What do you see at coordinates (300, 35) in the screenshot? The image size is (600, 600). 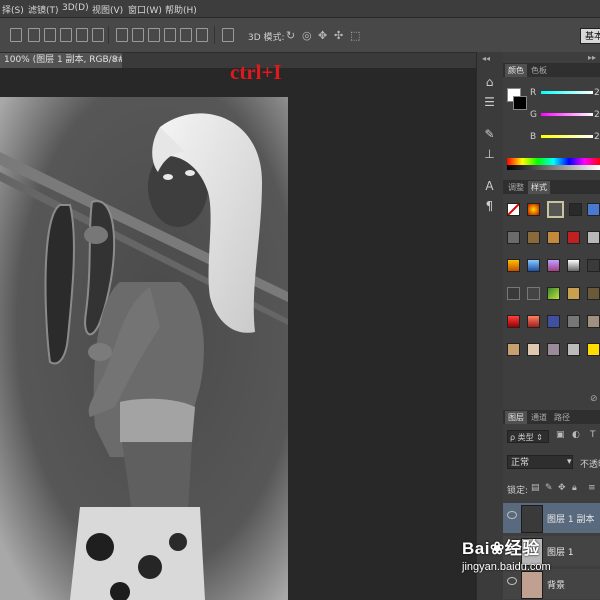 I see `options-bar: 3D 模式: ↻ ◎ ✥ ✣ ⬚` at bounding box center [300, 35].